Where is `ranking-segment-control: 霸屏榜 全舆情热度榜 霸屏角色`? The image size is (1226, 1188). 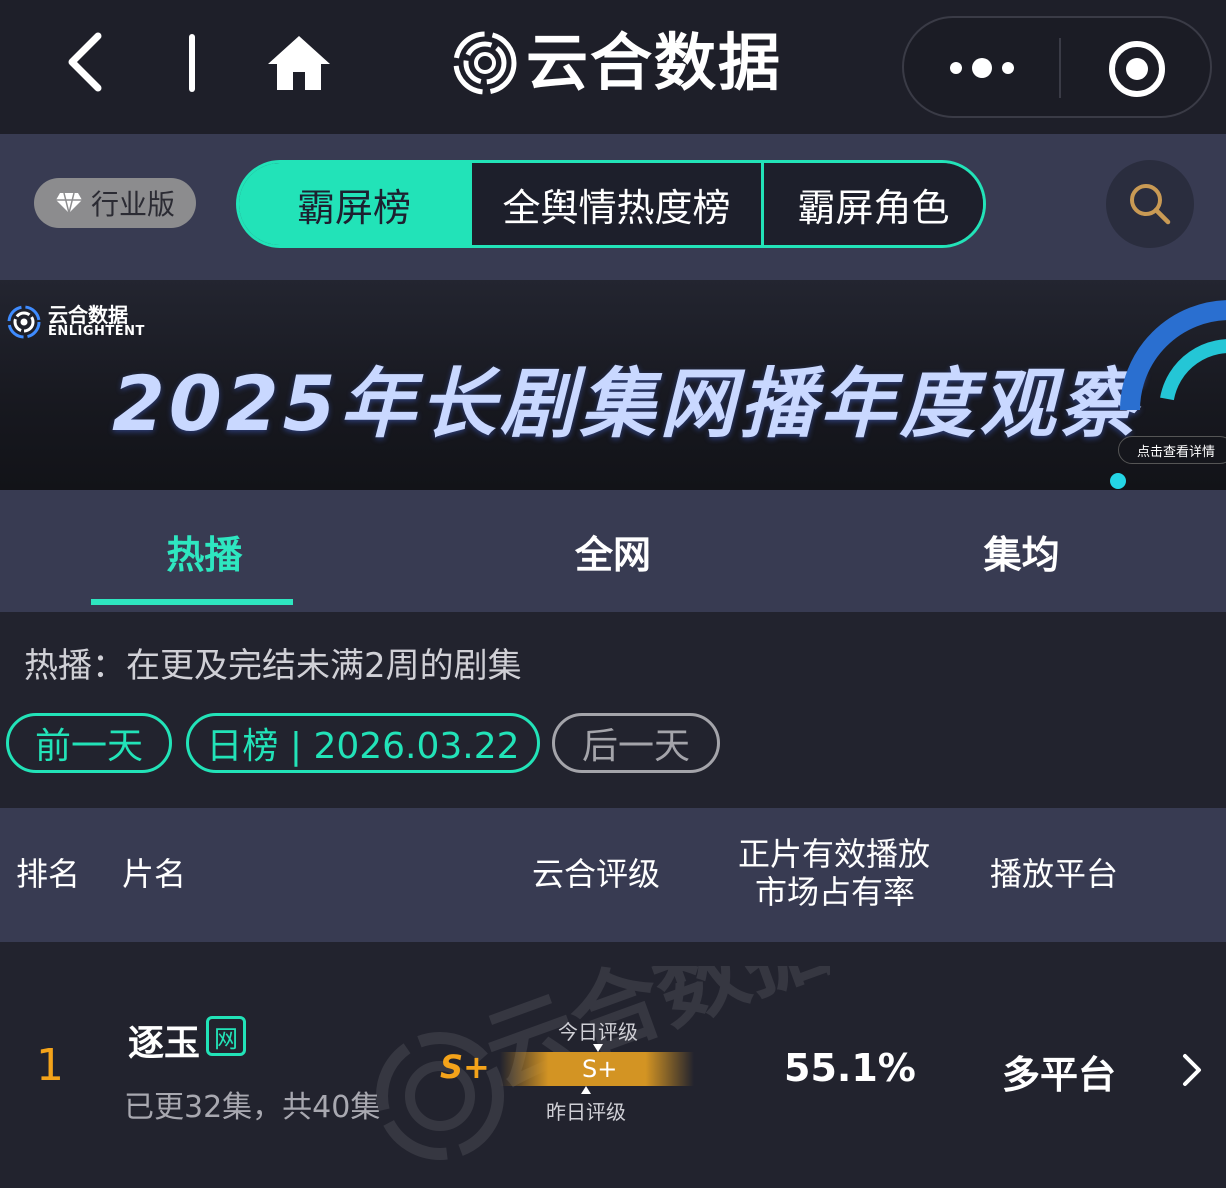
ranking-segment-control: 霸屏榜 全舆情热度榜 霸屏角色 is located at coordinates (611, 204).